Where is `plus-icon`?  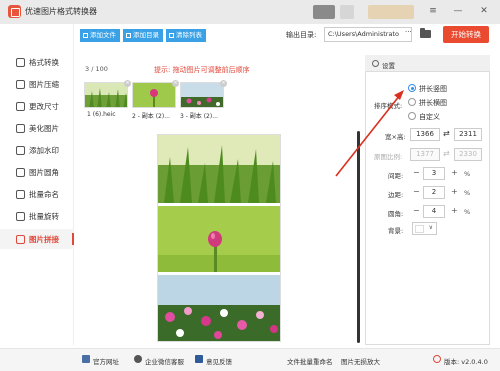 plus-icon is located at coordinates (85, 35).